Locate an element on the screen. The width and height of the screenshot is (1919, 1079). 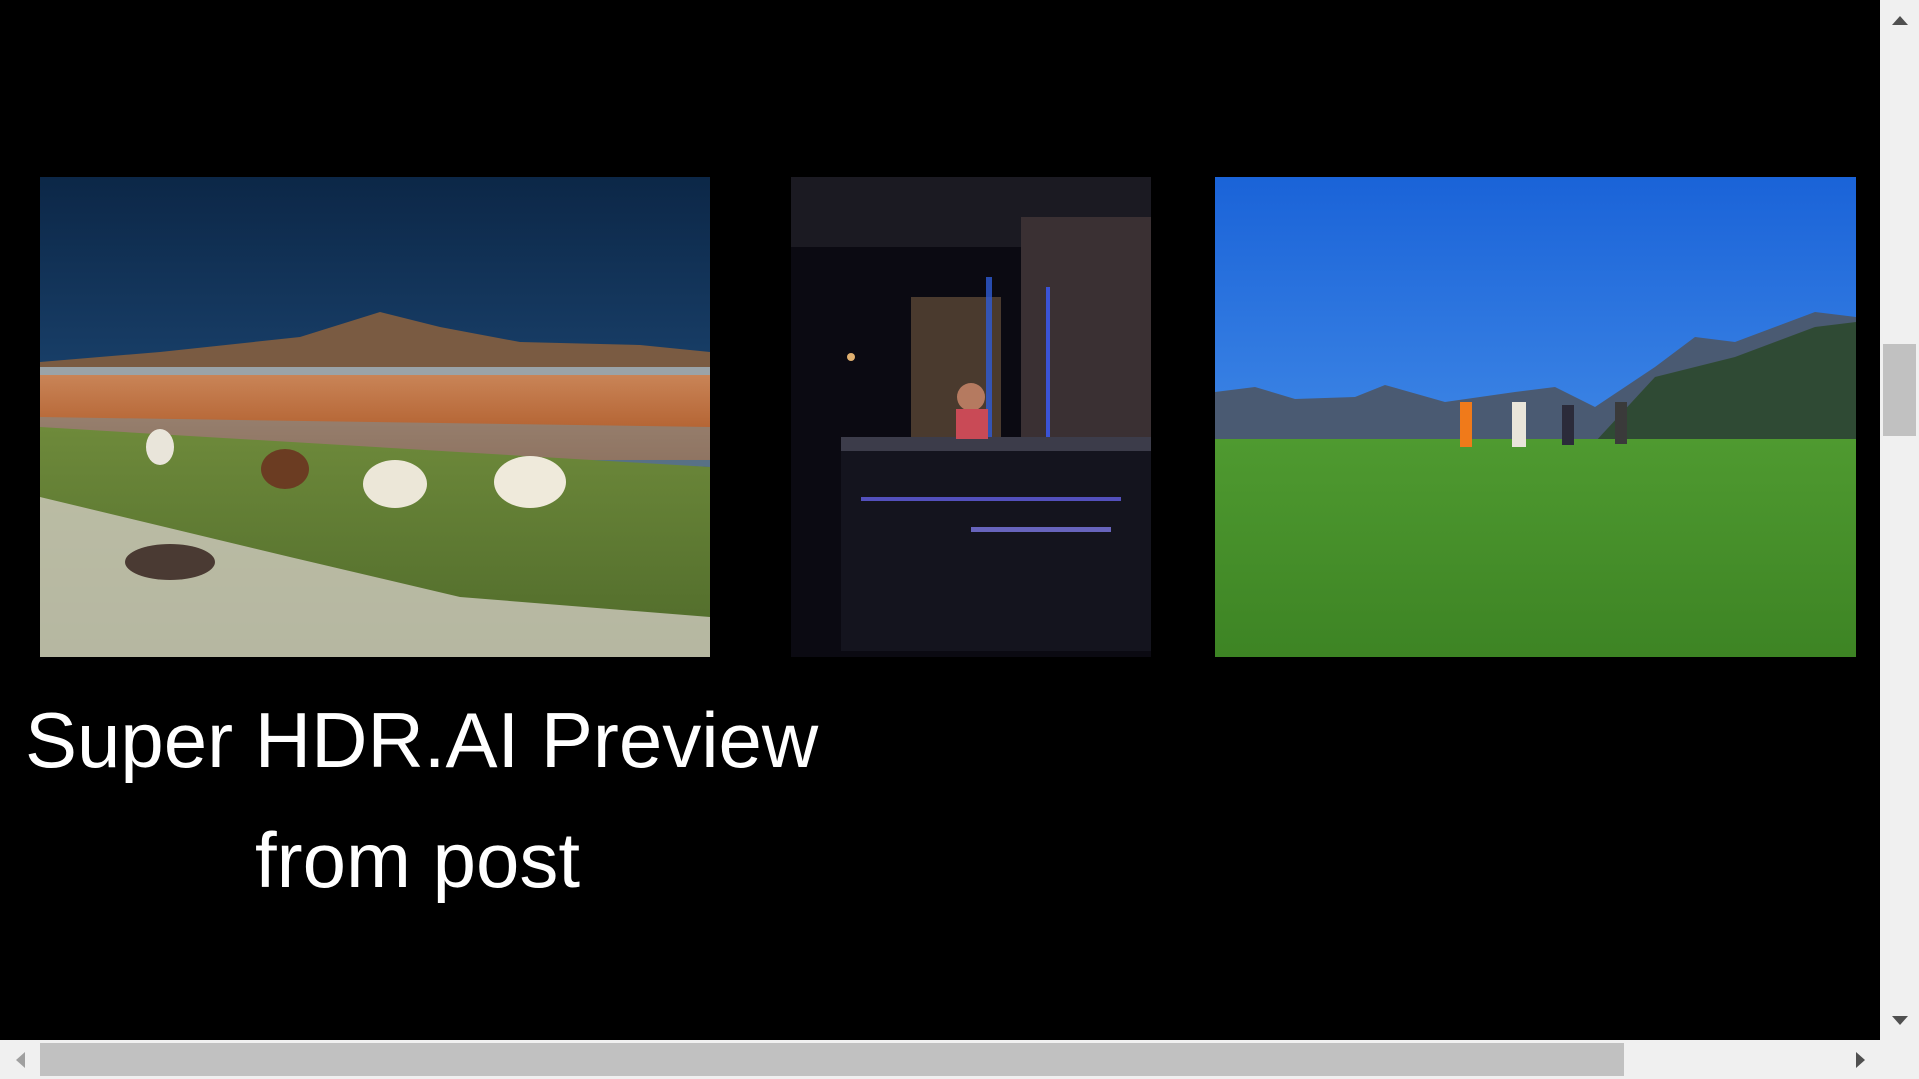
mountain-meadow-photo is located at coordinates (1535, 417).